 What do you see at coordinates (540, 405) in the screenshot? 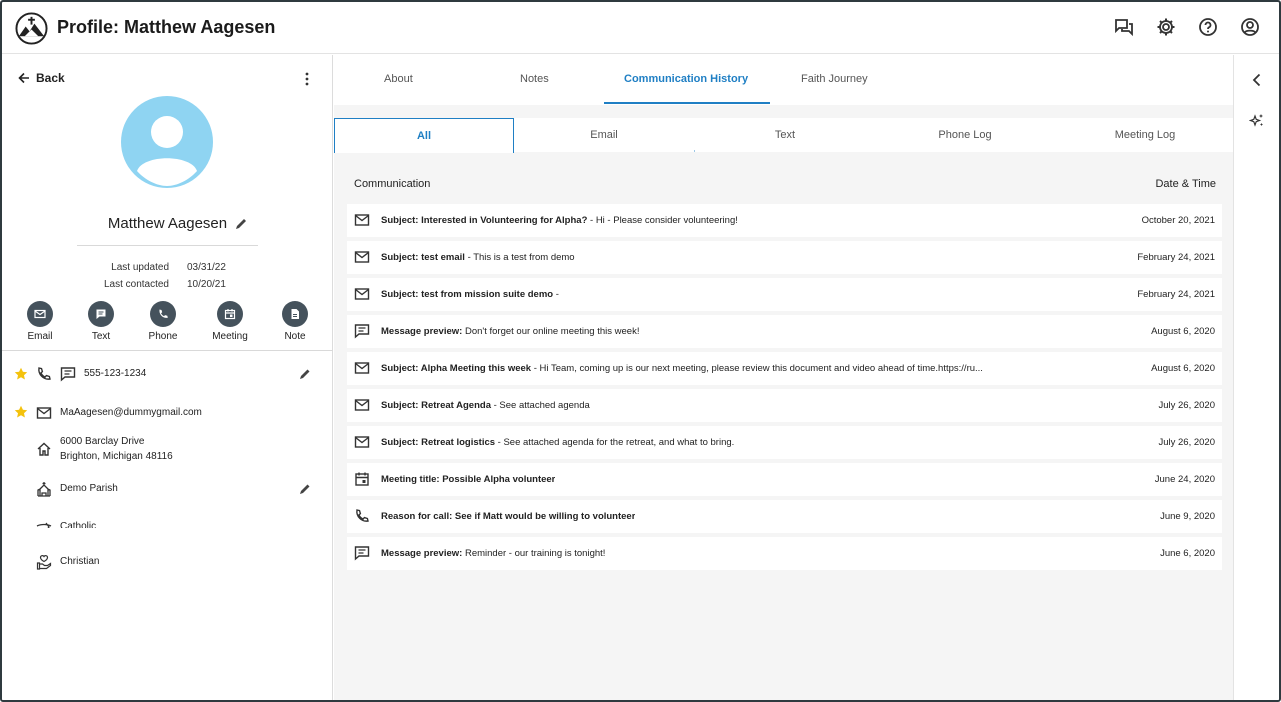
I see `row-preview: - See attached agenda` at bounding box center [540, 405].